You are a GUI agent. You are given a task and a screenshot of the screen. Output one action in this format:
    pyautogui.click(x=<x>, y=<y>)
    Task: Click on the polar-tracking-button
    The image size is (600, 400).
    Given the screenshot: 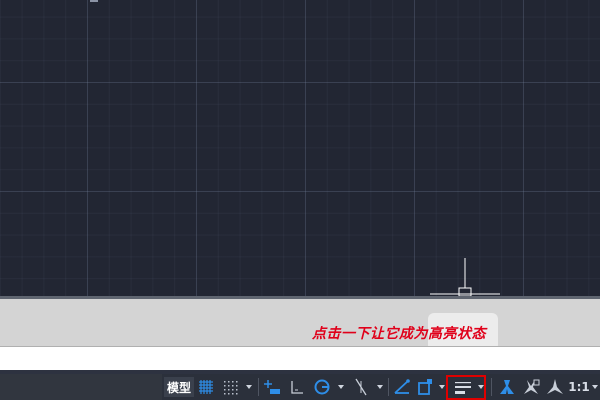 What is the action you would take?
    pyautogui.click(x=322, y=387)
    